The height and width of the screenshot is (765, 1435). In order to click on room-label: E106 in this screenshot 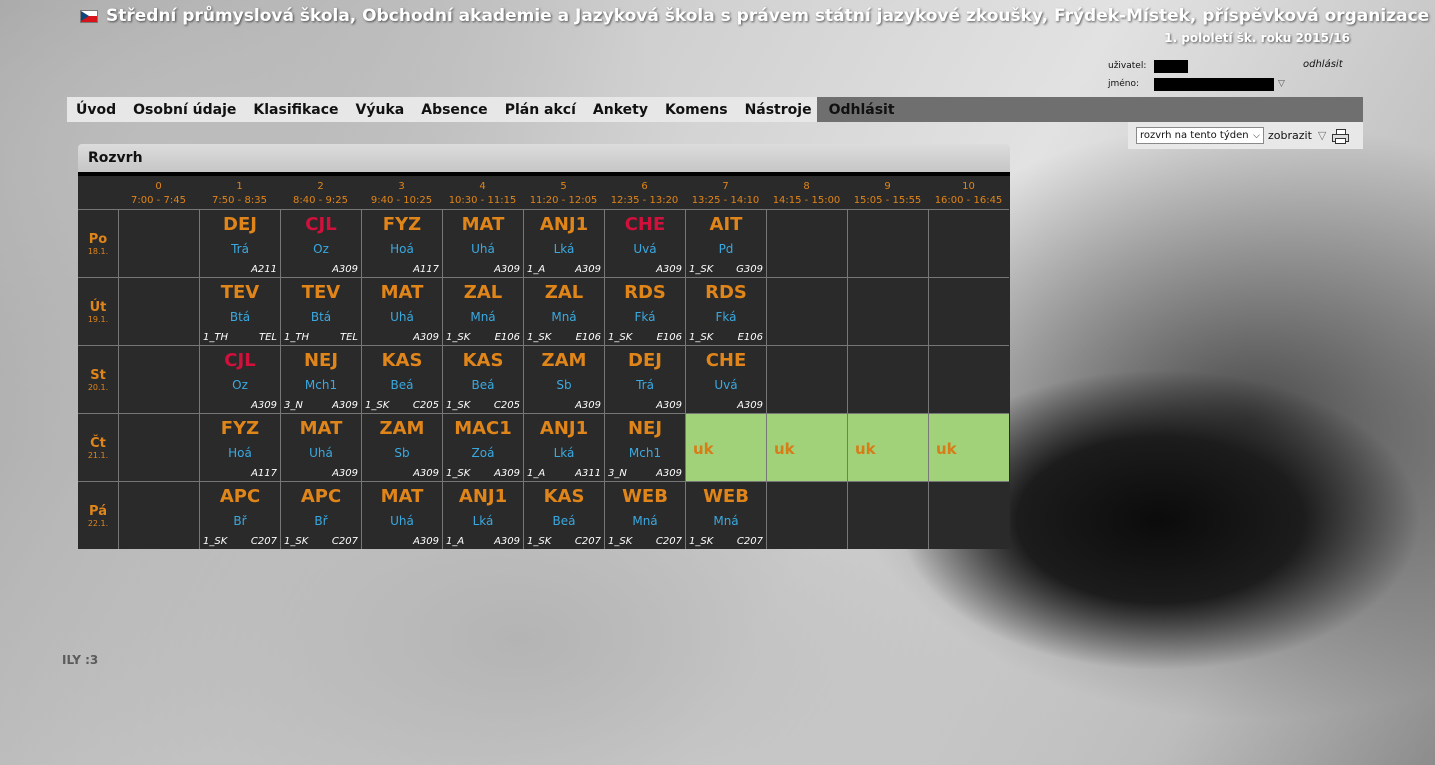, I will do `click(669, 337)`.